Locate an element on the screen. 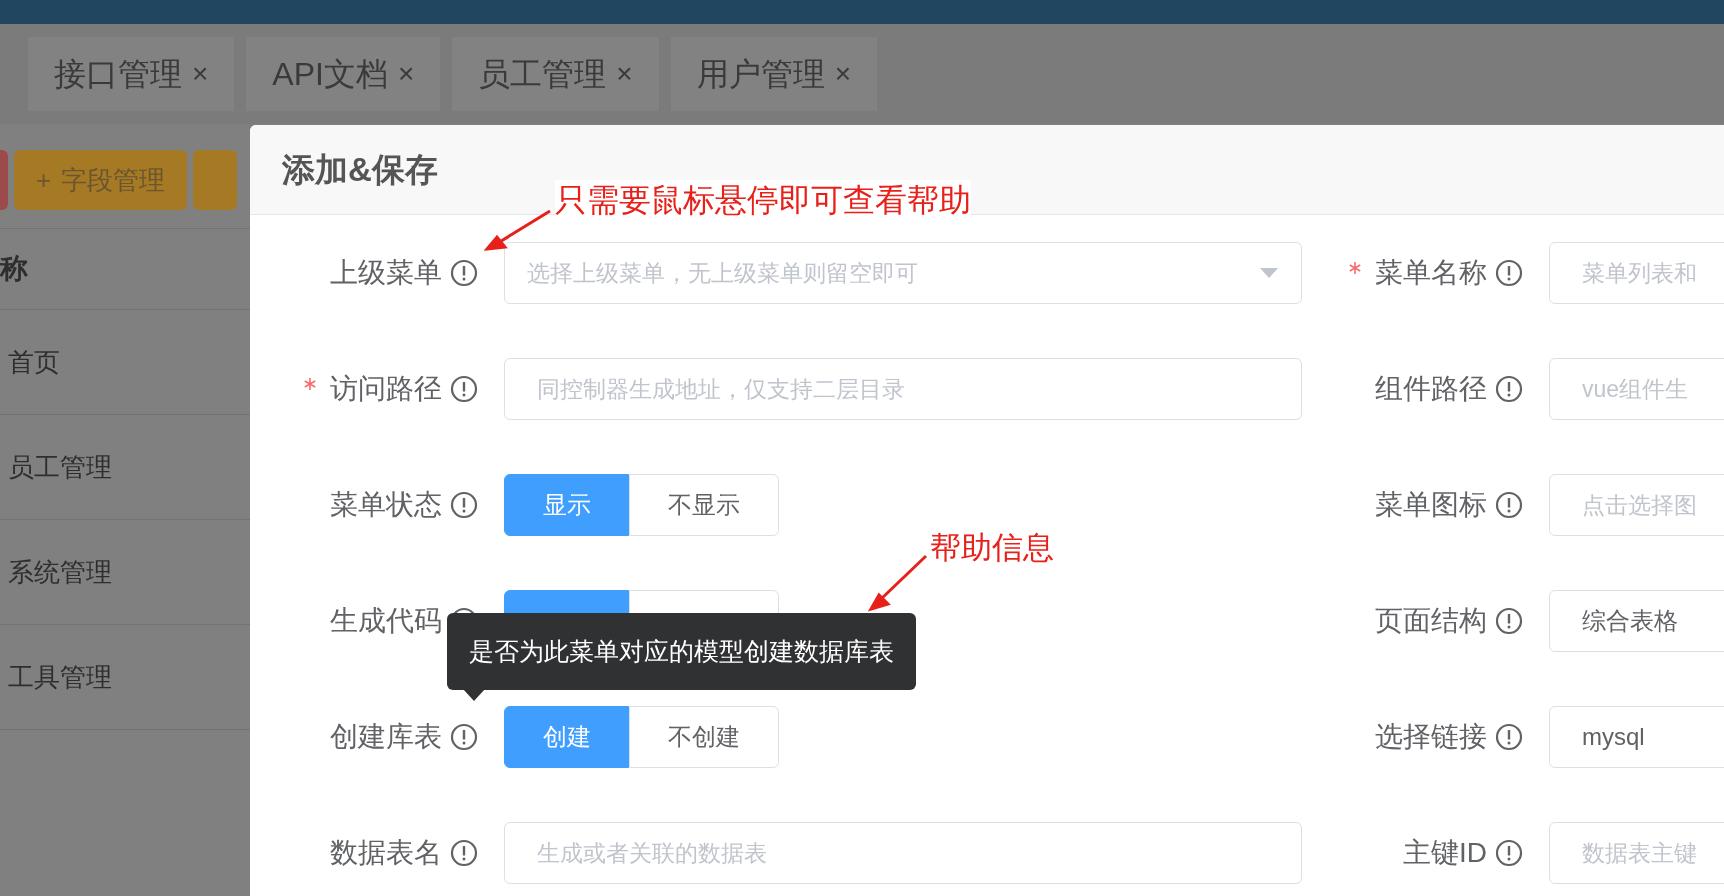  input-field: 综合表格 is located at coordinates (1636, 621).